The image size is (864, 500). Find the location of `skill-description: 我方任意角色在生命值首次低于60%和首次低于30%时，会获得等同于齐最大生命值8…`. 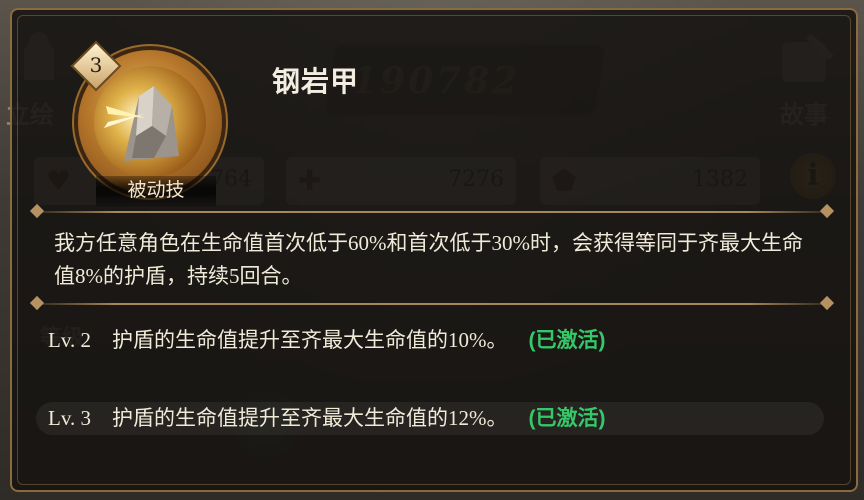

skill-description: 我方任意角色在生命值首次低于60%和首次低于30%时，会获得等同于齐最大生命值8… is located at coordinates (428, 259).